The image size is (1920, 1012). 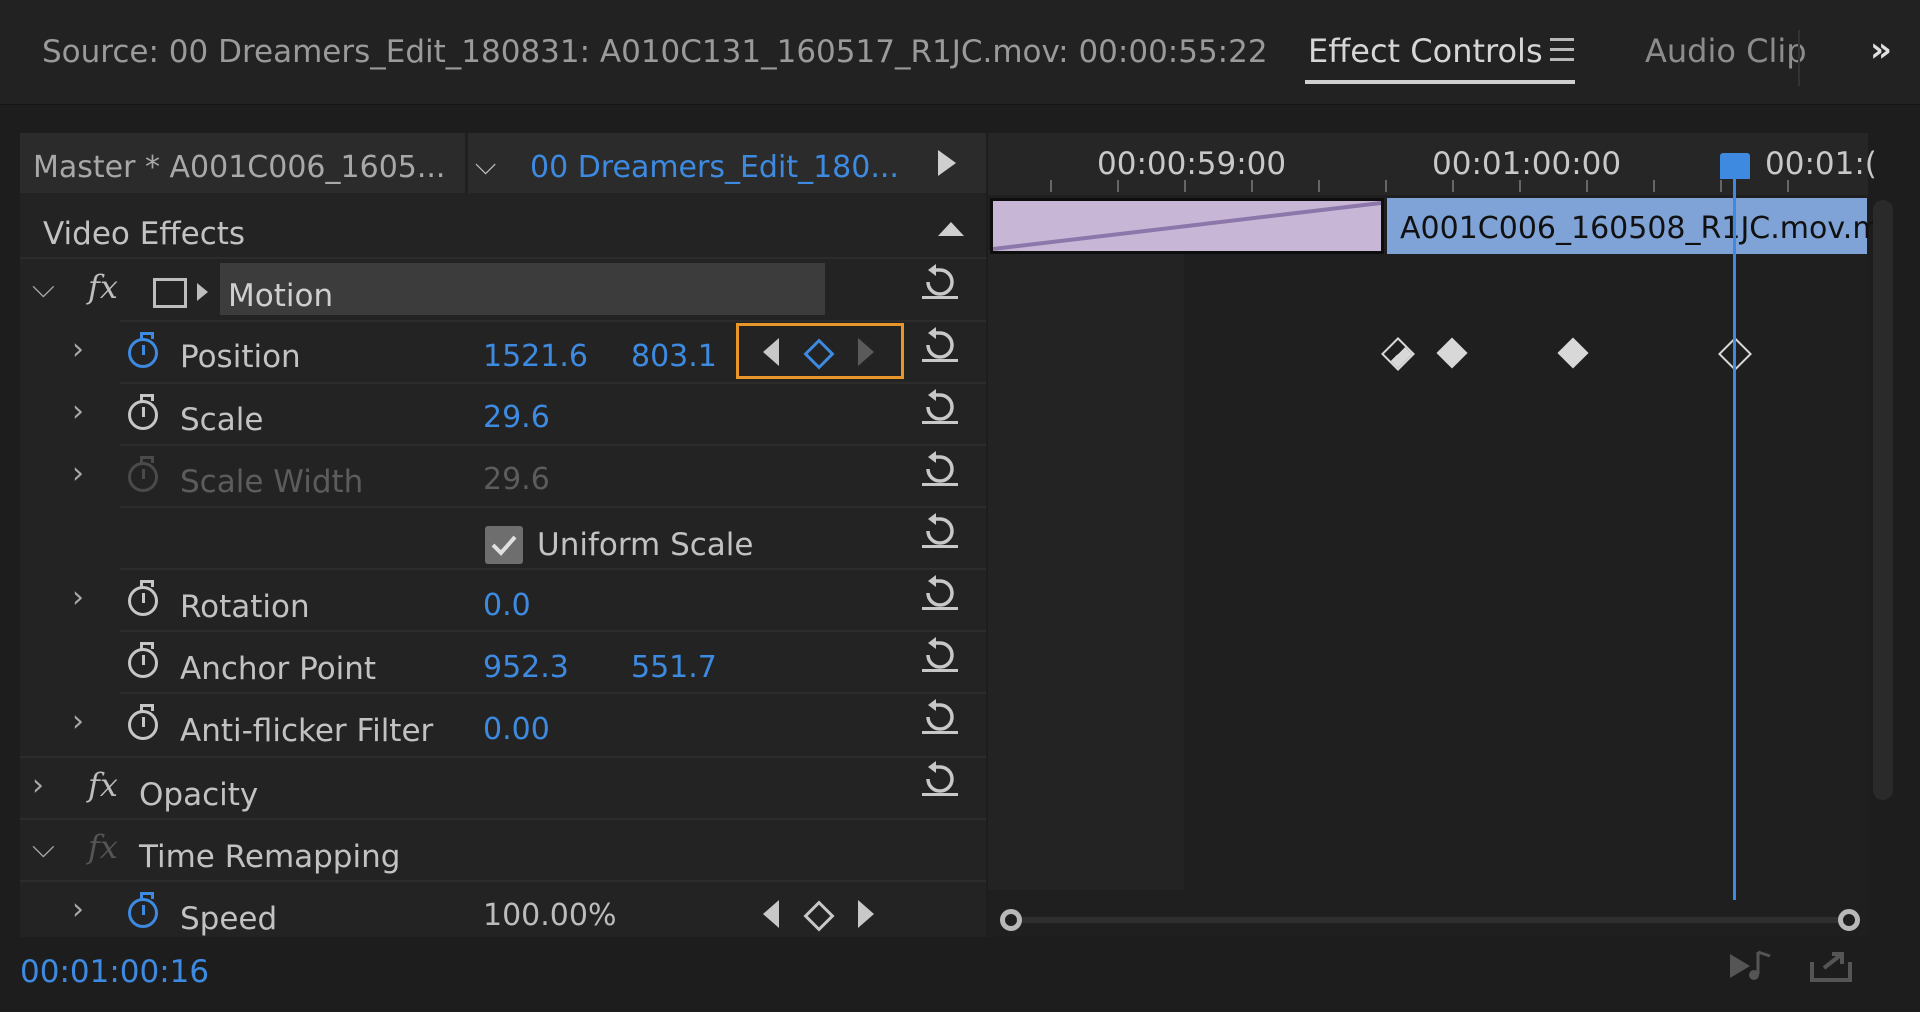 I want to click on tab-audio-clip: Audio Clip, so click(x=1726, y=51).